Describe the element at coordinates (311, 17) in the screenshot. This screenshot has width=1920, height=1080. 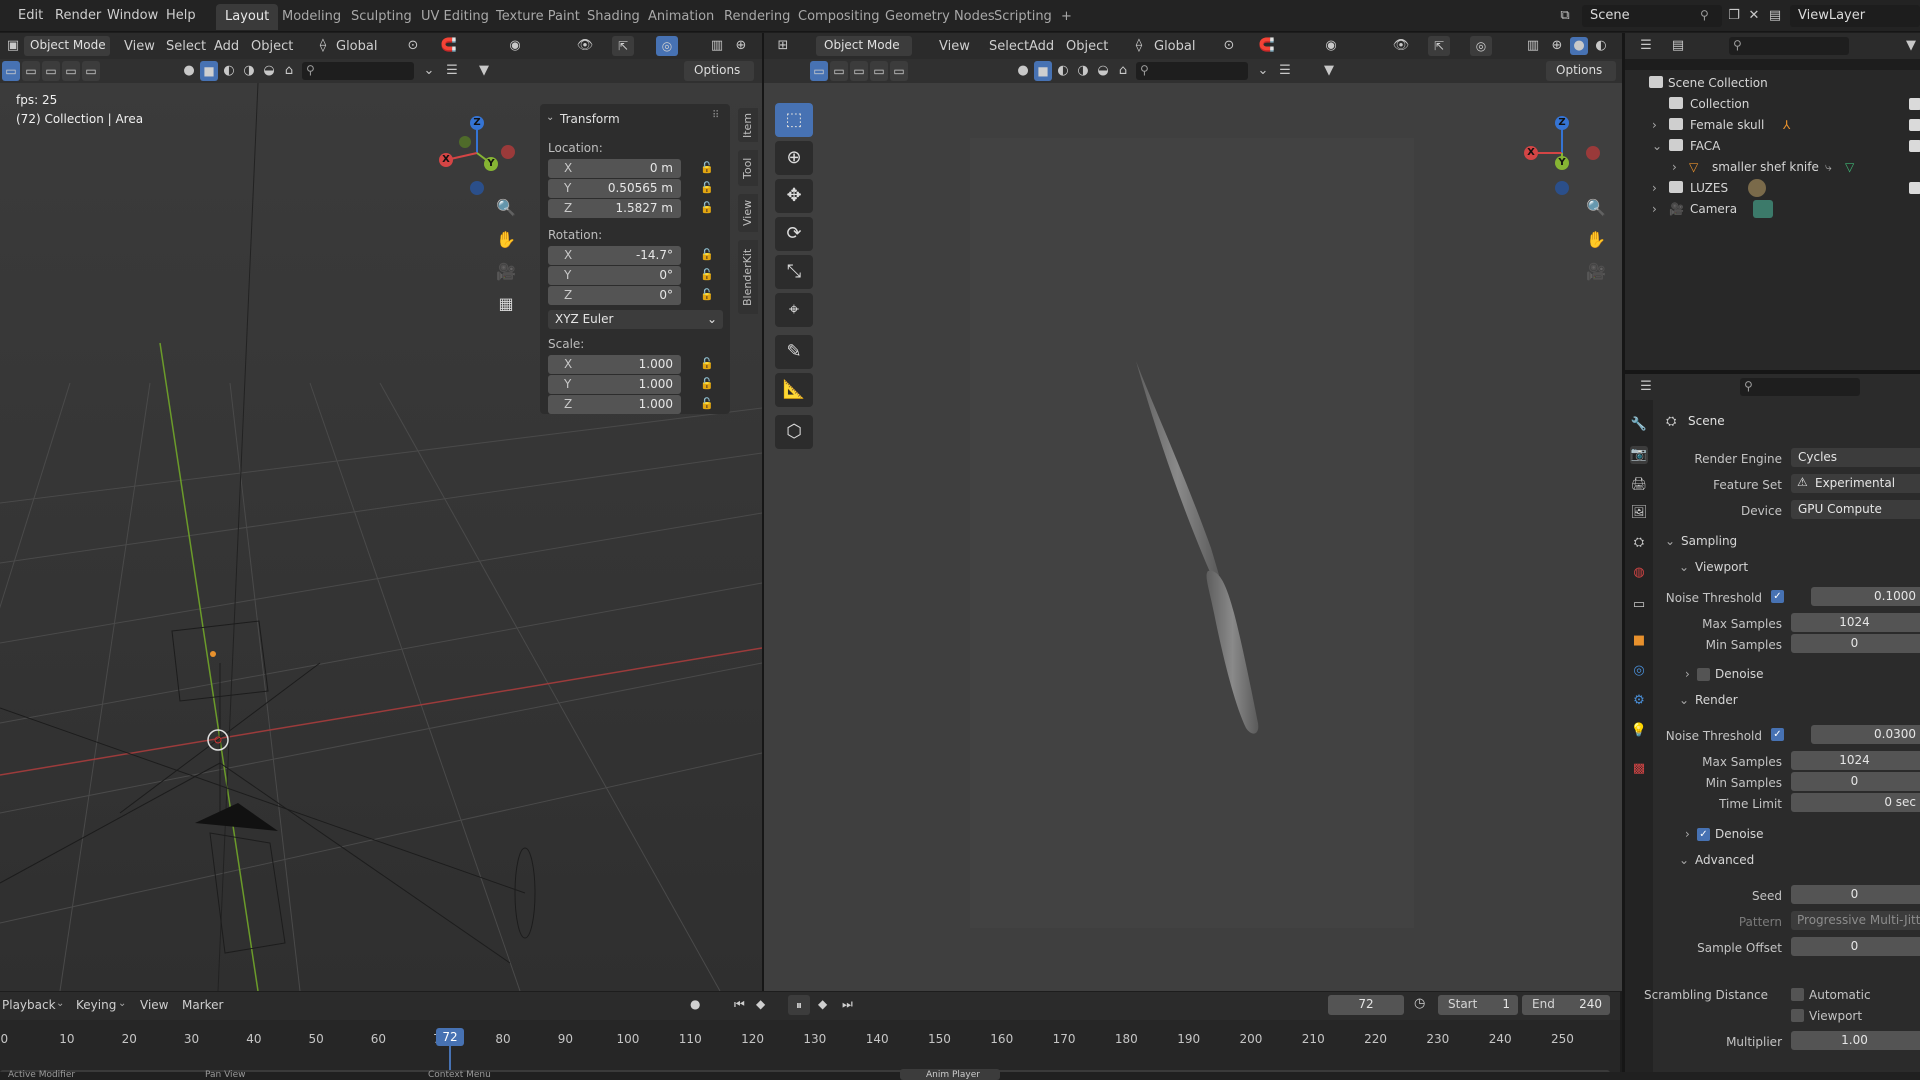
I see `tab-modeling: Modeling` at that location.